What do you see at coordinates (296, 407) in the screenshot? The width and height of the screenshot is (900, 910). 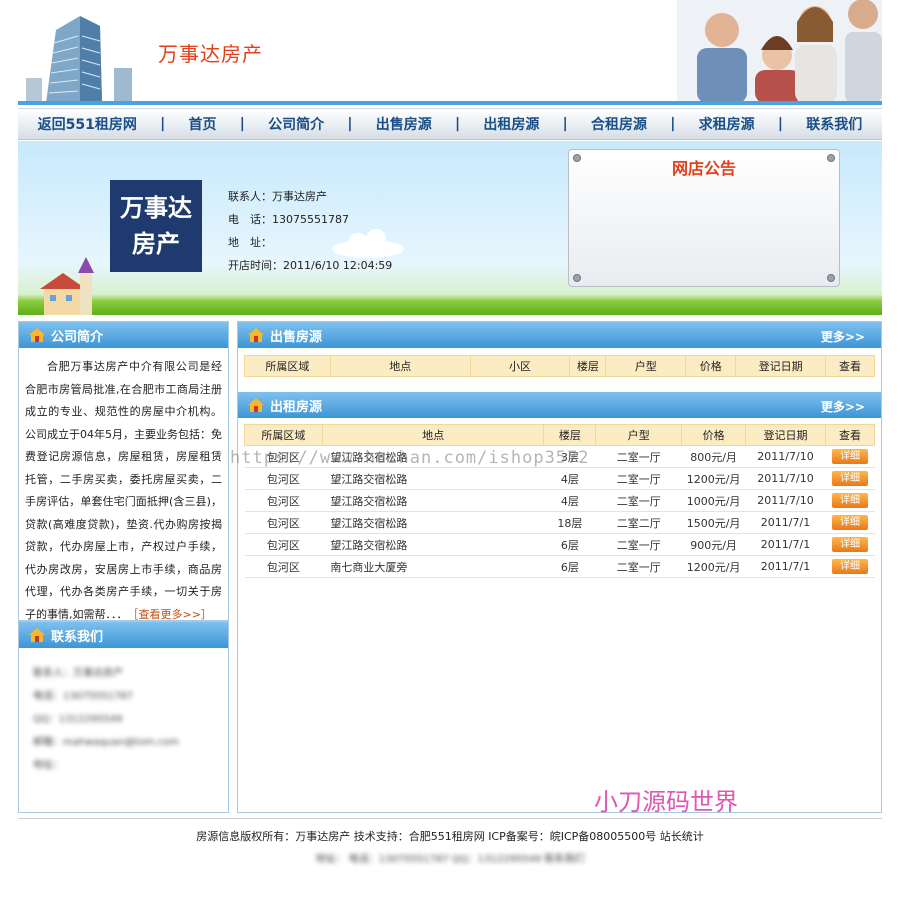 I see `rent-listings-title: 出租房源` at bounding box center [296, 407].